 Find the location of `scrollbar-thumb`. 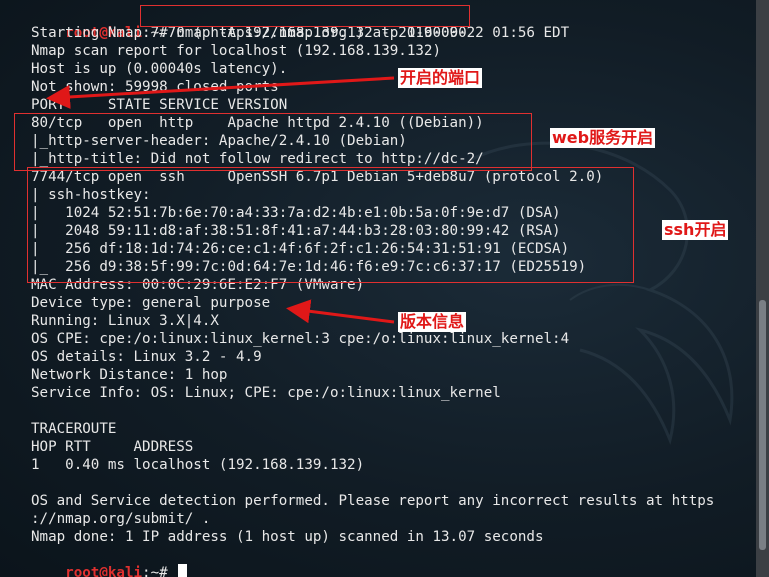

scrollbar-thumb is located at coordinates (762, 425).